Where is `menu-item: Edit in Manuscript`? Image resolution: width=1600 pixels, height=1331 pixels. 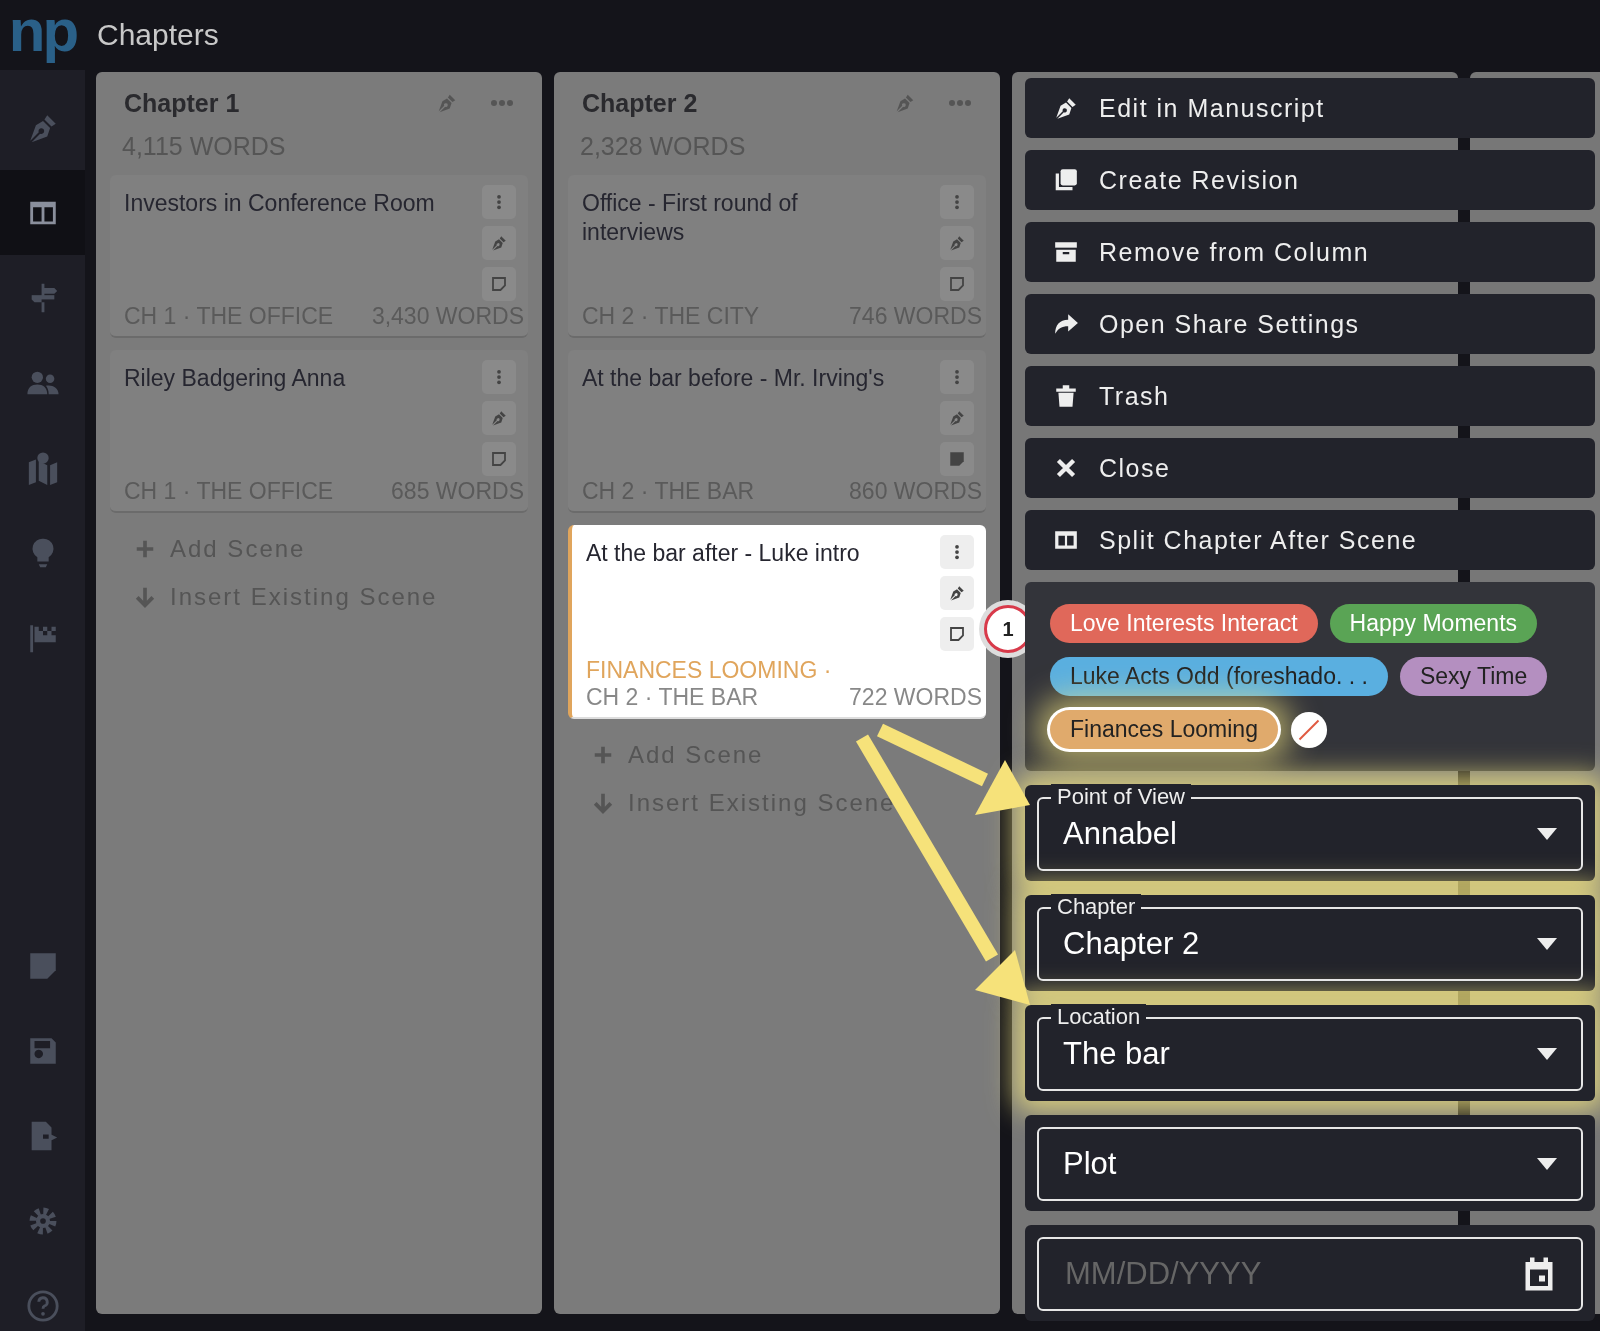 menu-item: Edit in Manuscript is located at coordinates (1310, 108).